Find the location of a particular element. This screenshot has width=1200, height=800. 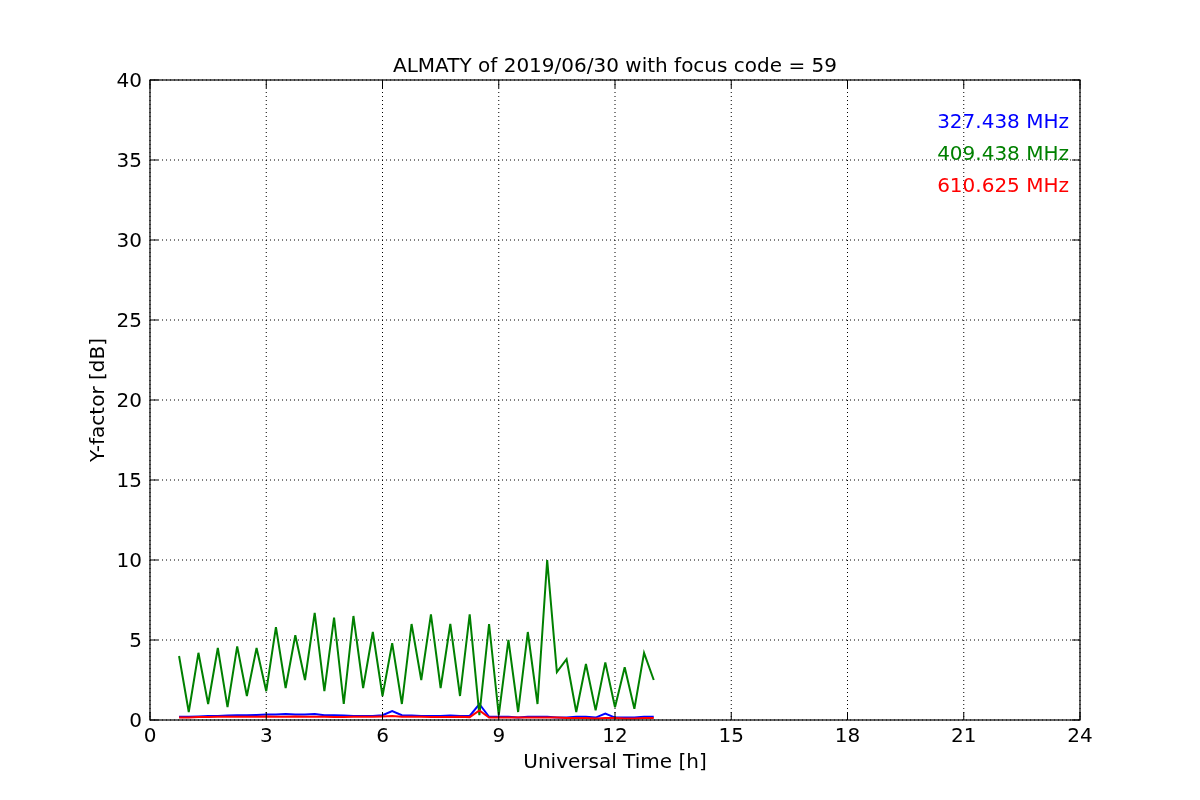

tick-label: 24 is located at coordinates (1080, 735).